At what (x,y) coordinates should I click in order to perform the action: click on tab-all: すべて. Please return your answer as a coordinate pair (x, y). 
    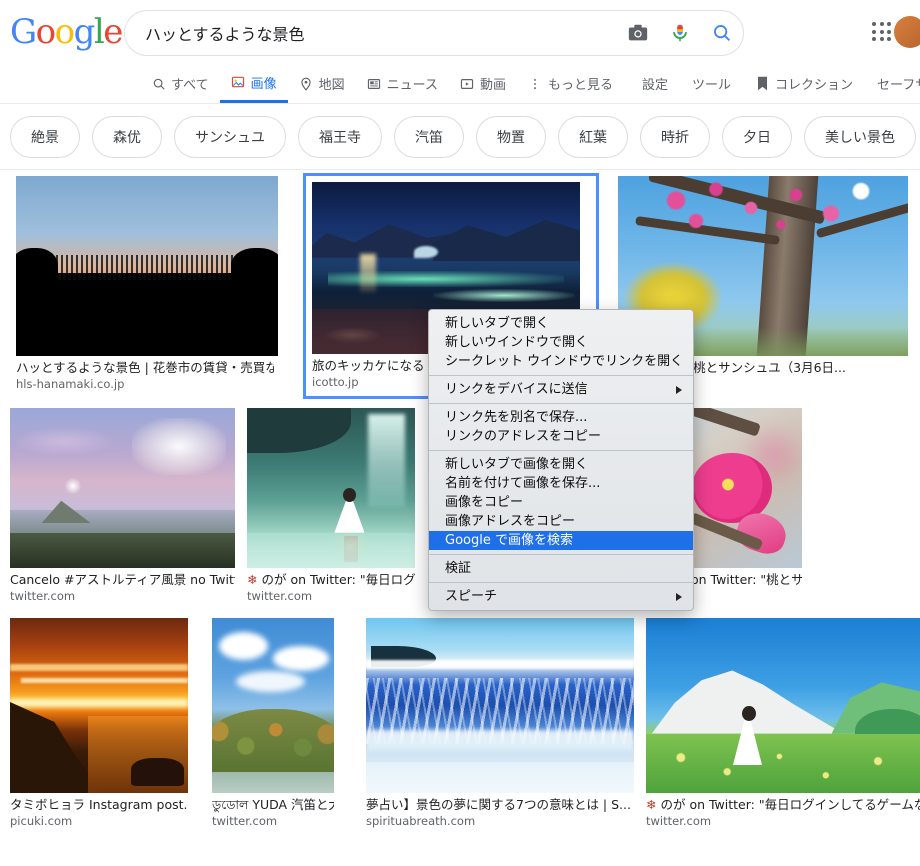
    Looking at the image, I should click on (180, 83).